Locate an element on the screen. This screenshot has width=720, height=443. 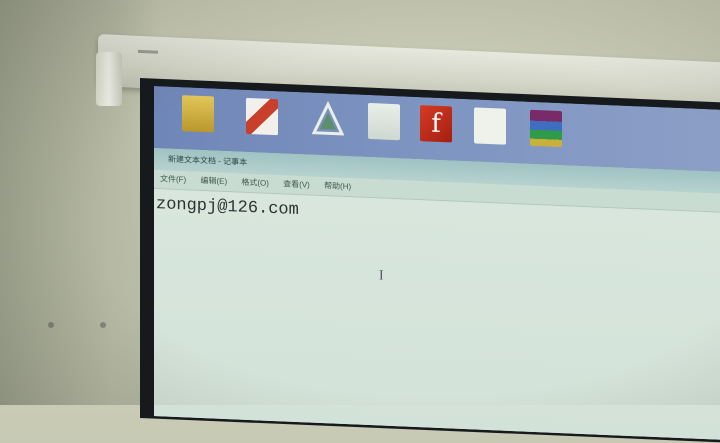
menu-format: 格式(O) is located at coordinates (255, 183).